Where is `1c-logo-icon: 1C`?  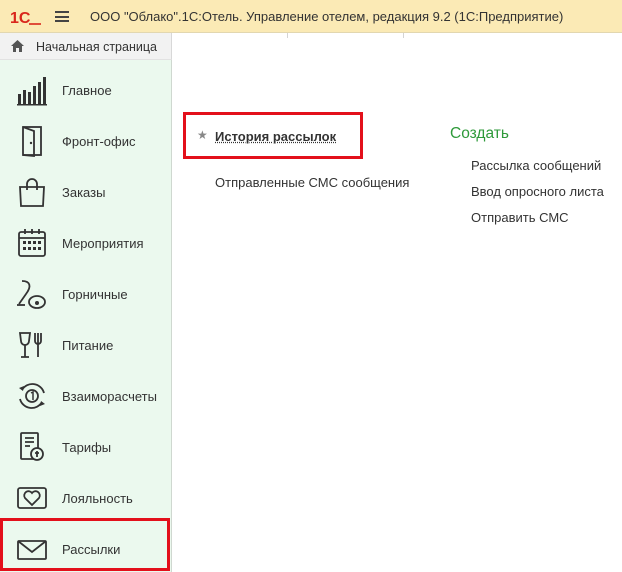
1c-logo-icon: 1C is located at coordinates (26, 17).